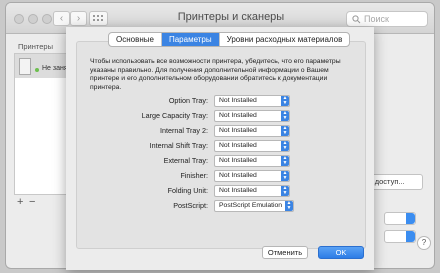 The width and height of the screenshot is (440, 273). Describe the element at coordinates (341, 252) in the screenshot. I see `ok-button: OK` at that location.